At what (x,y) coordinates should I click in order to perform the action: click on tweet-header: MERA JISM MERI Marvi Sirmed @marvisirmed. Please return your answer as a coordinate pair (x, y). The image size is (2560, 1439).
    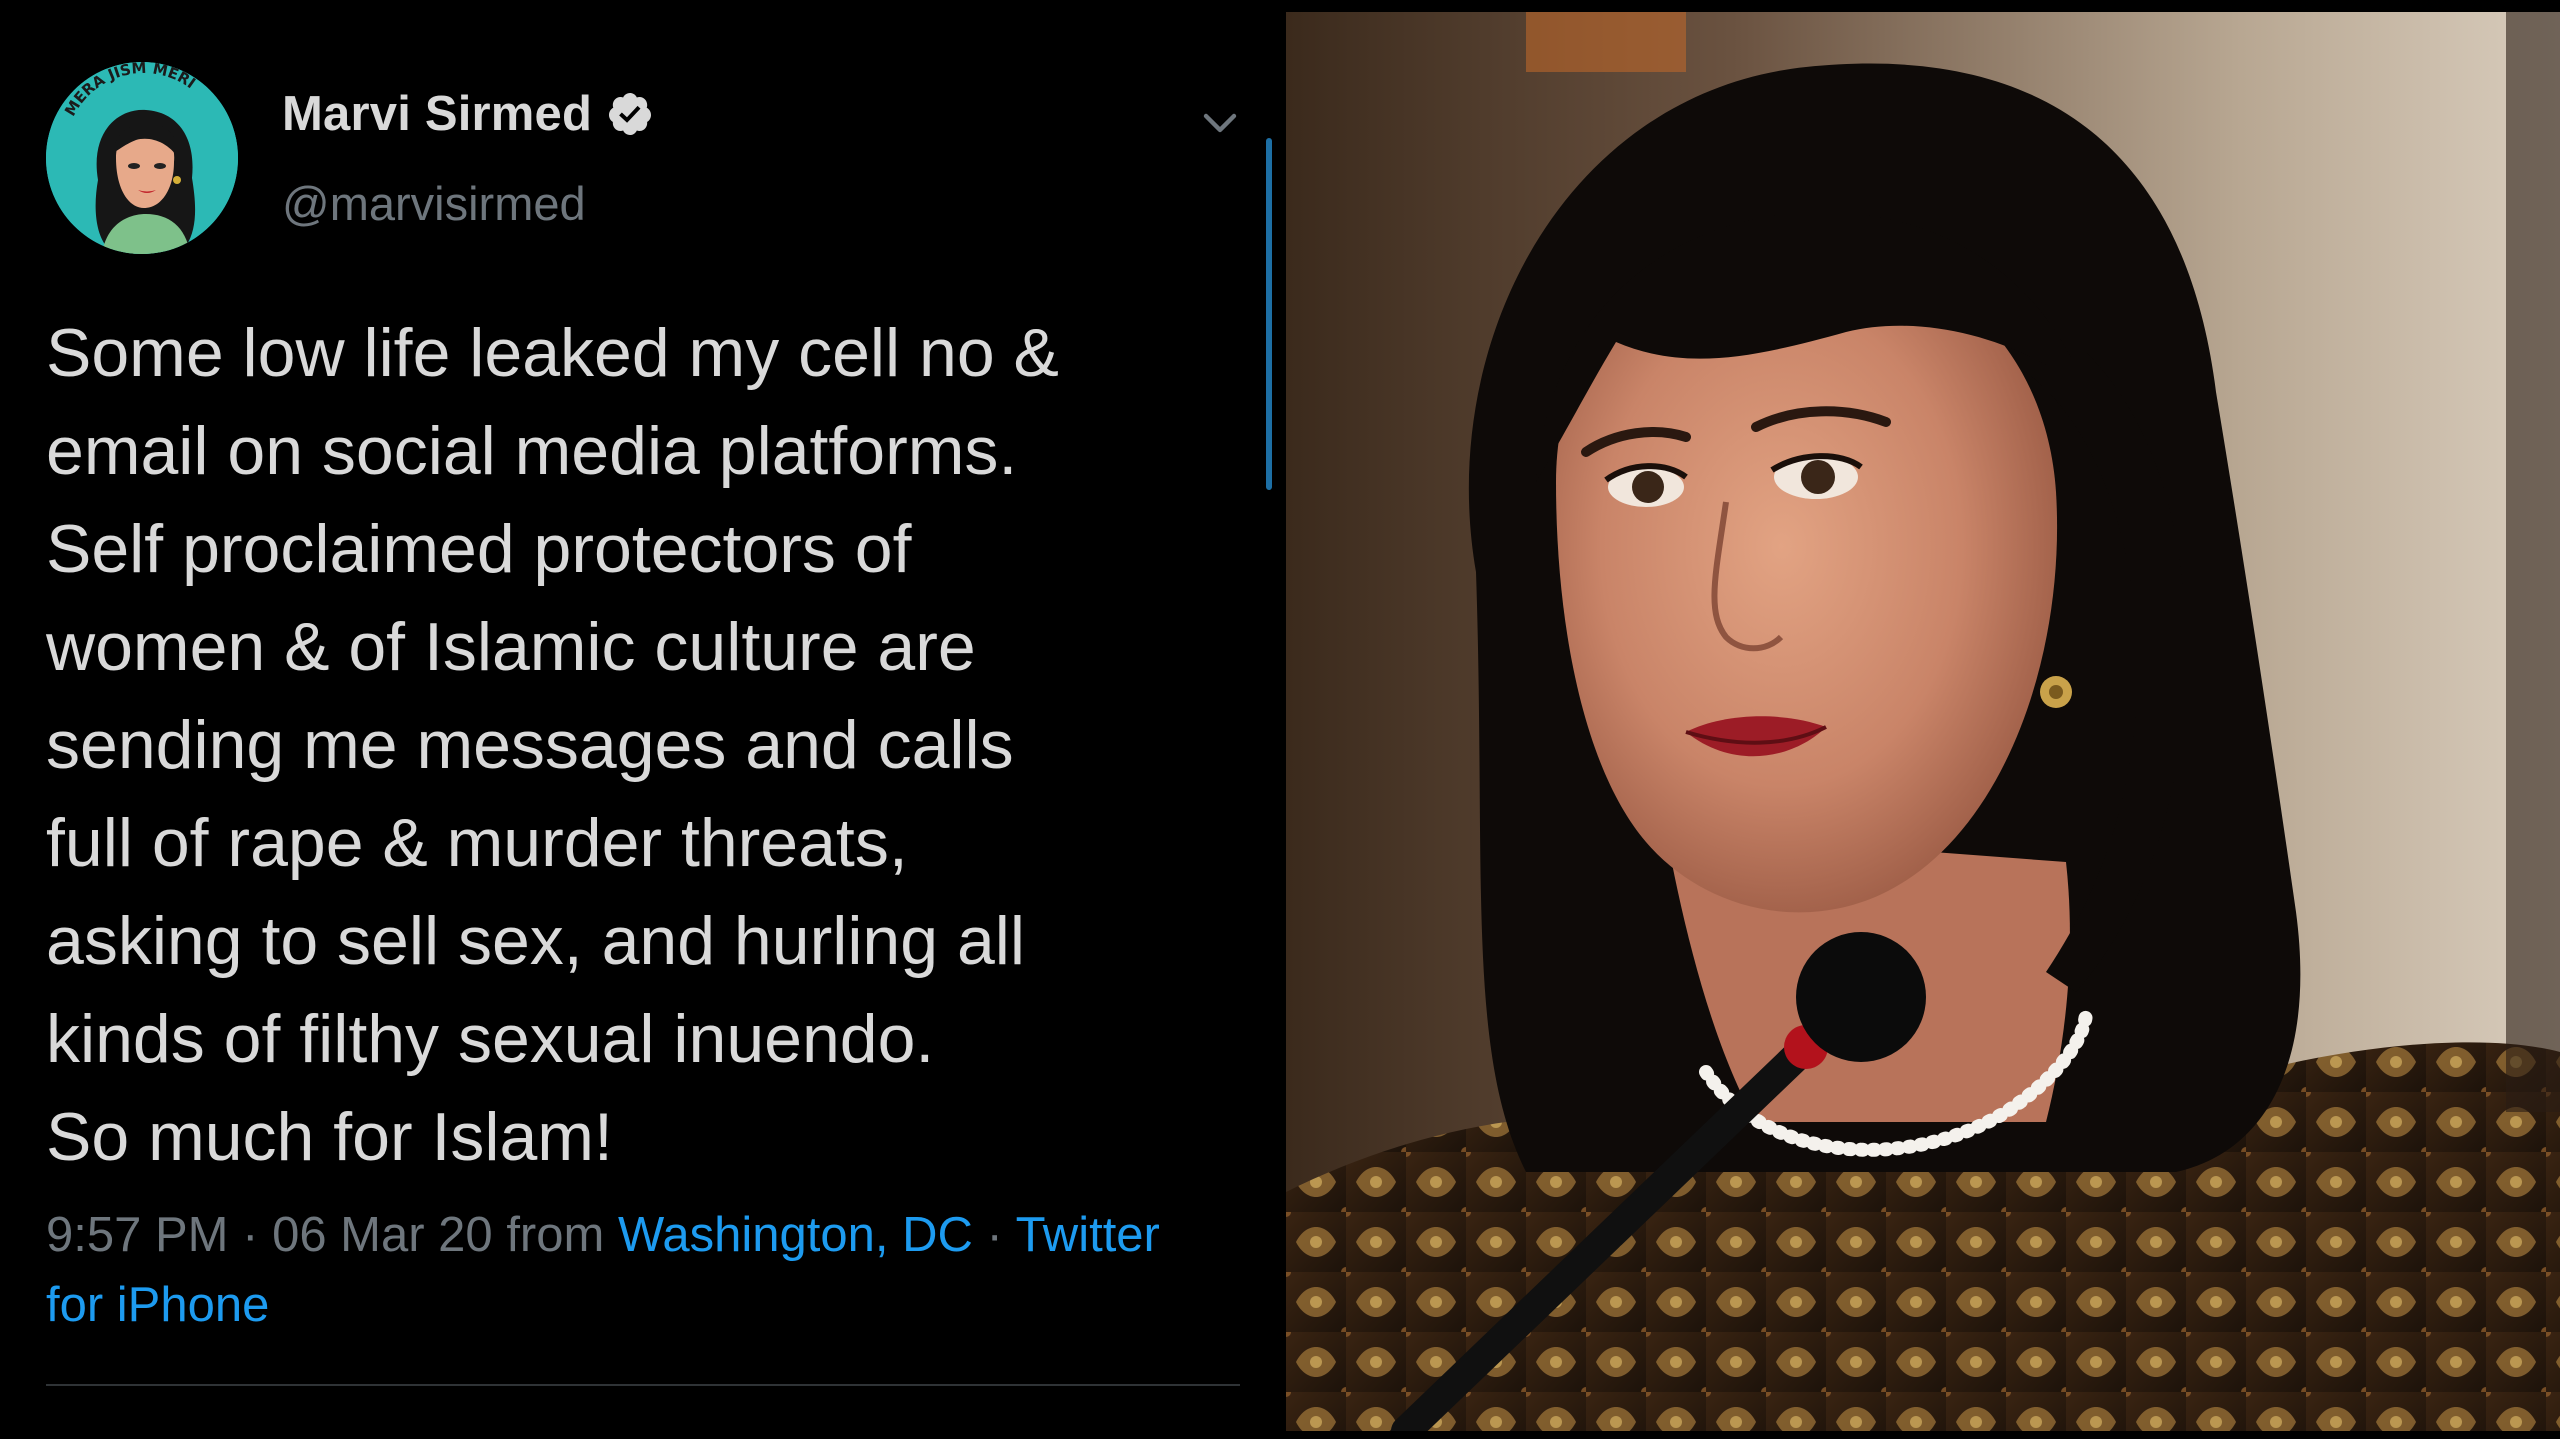
    Looking at the image, I should click on (646, 155).